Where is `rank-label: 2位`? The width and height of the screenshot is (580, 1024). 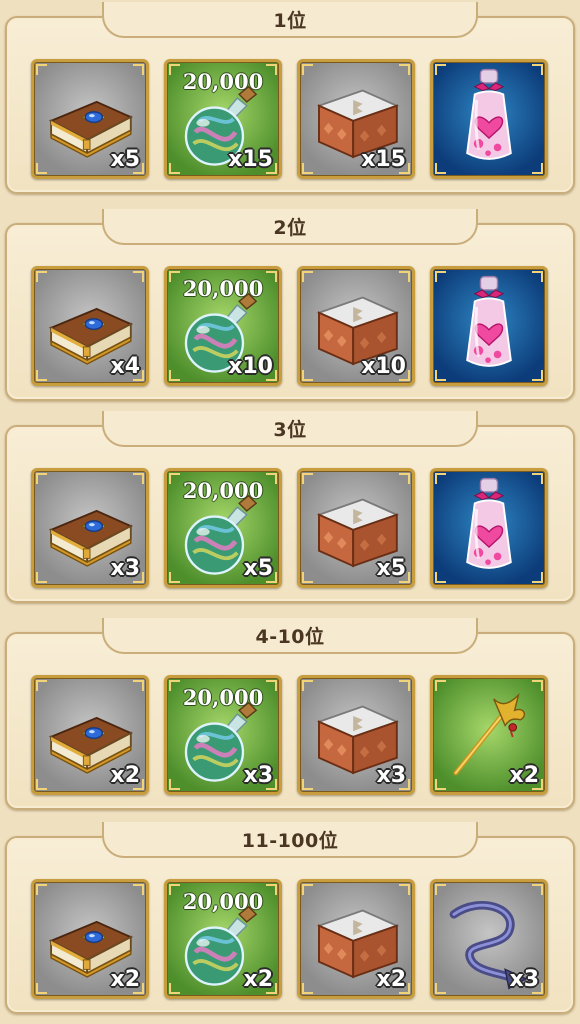
rank-label: 2位 is located at coordinates (290, 227).